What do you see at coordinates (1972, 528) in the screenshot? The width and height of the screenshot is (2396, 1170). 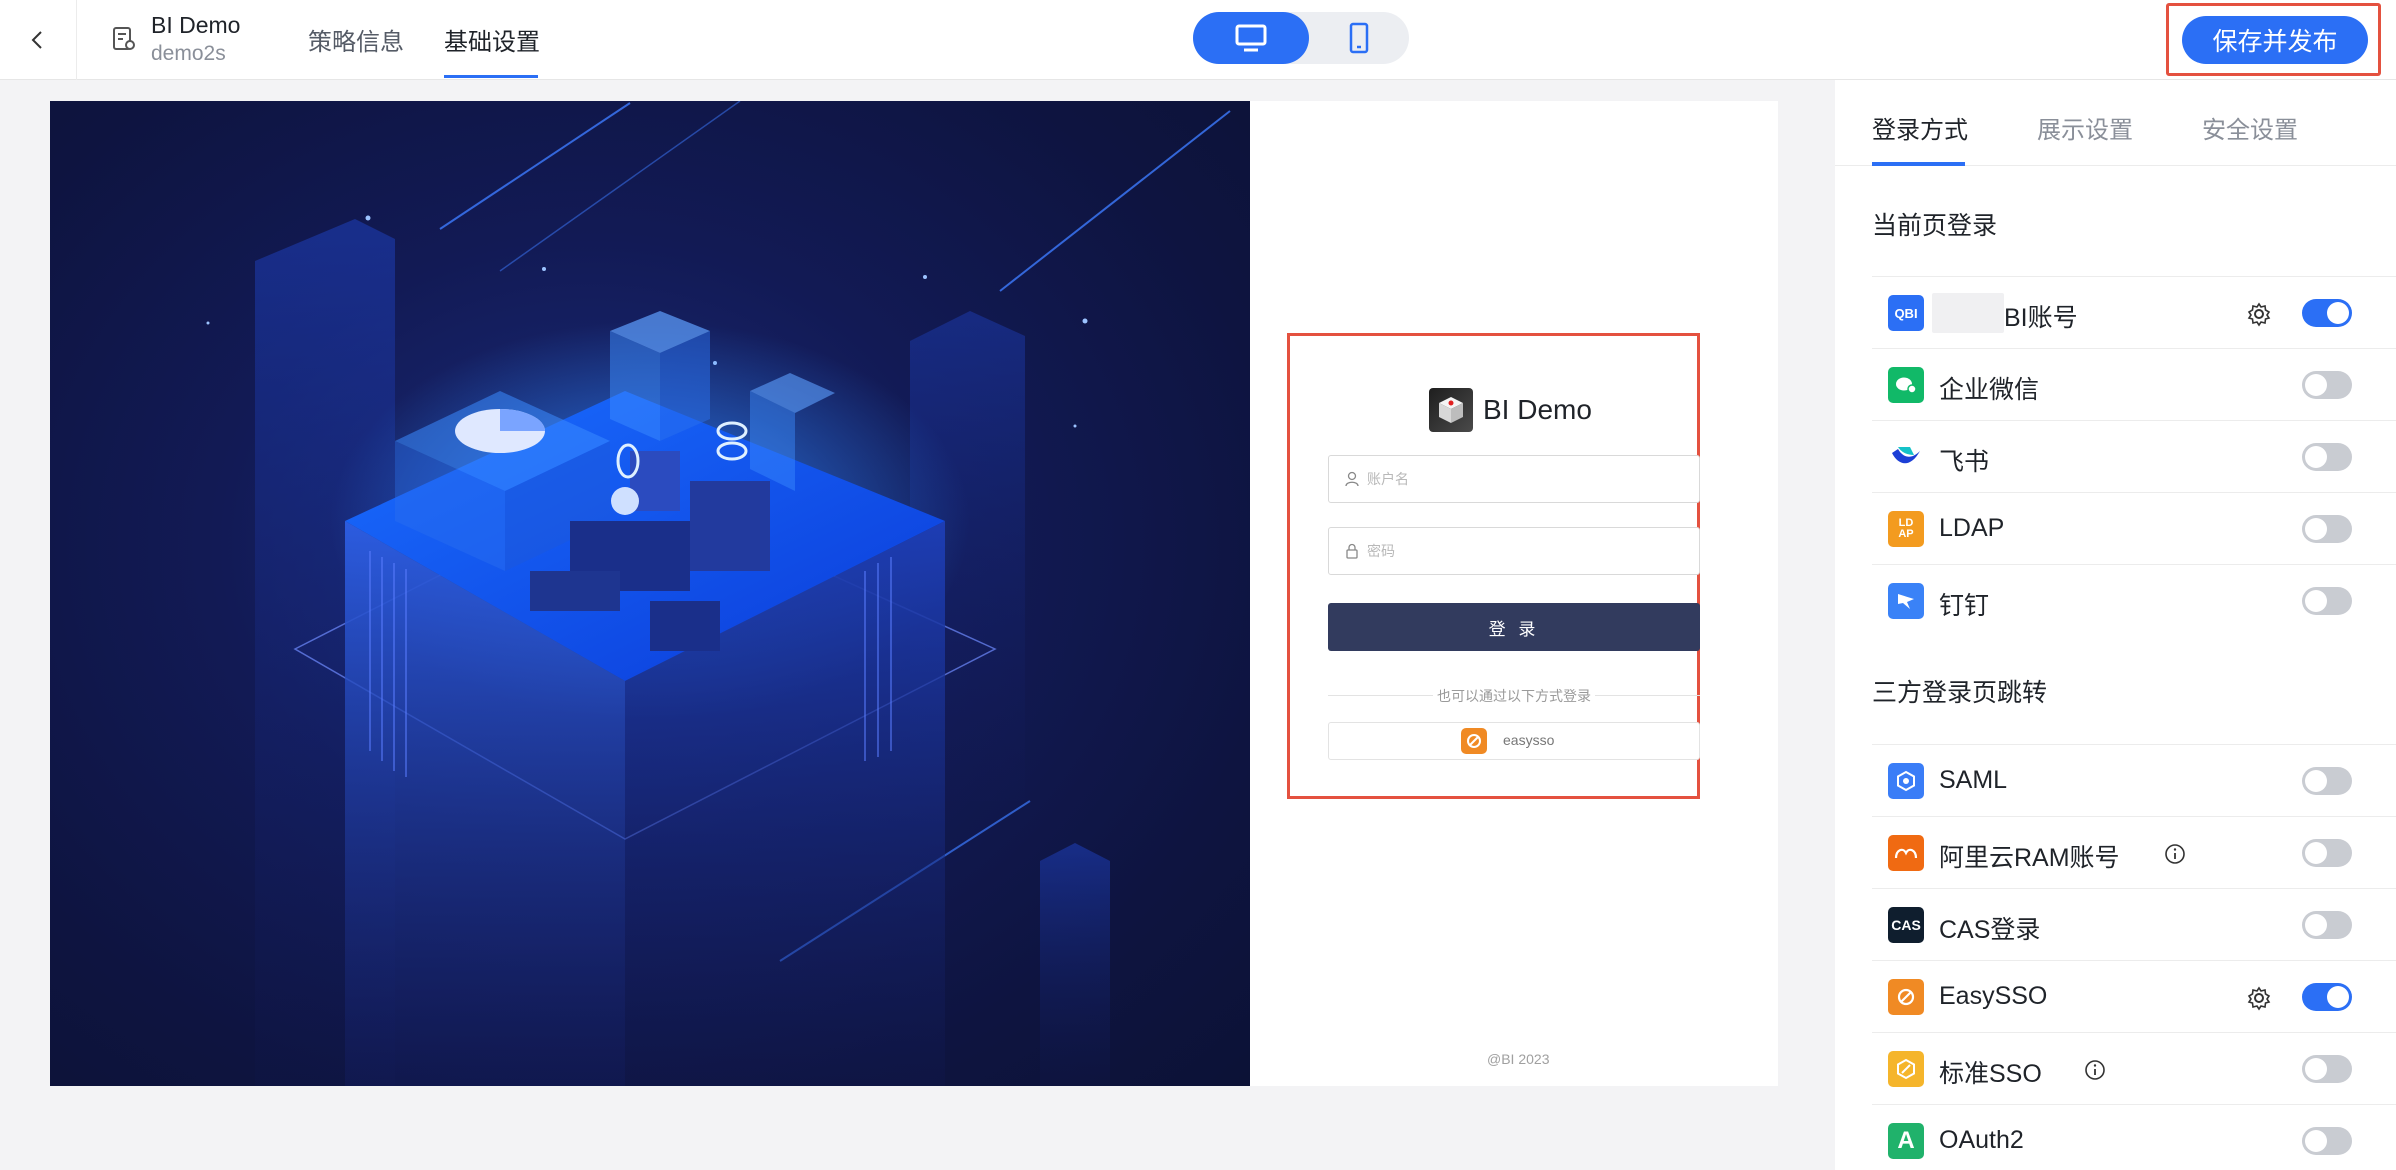 I see `login-method-label: LDAP` at bounding box center [1972, 528].